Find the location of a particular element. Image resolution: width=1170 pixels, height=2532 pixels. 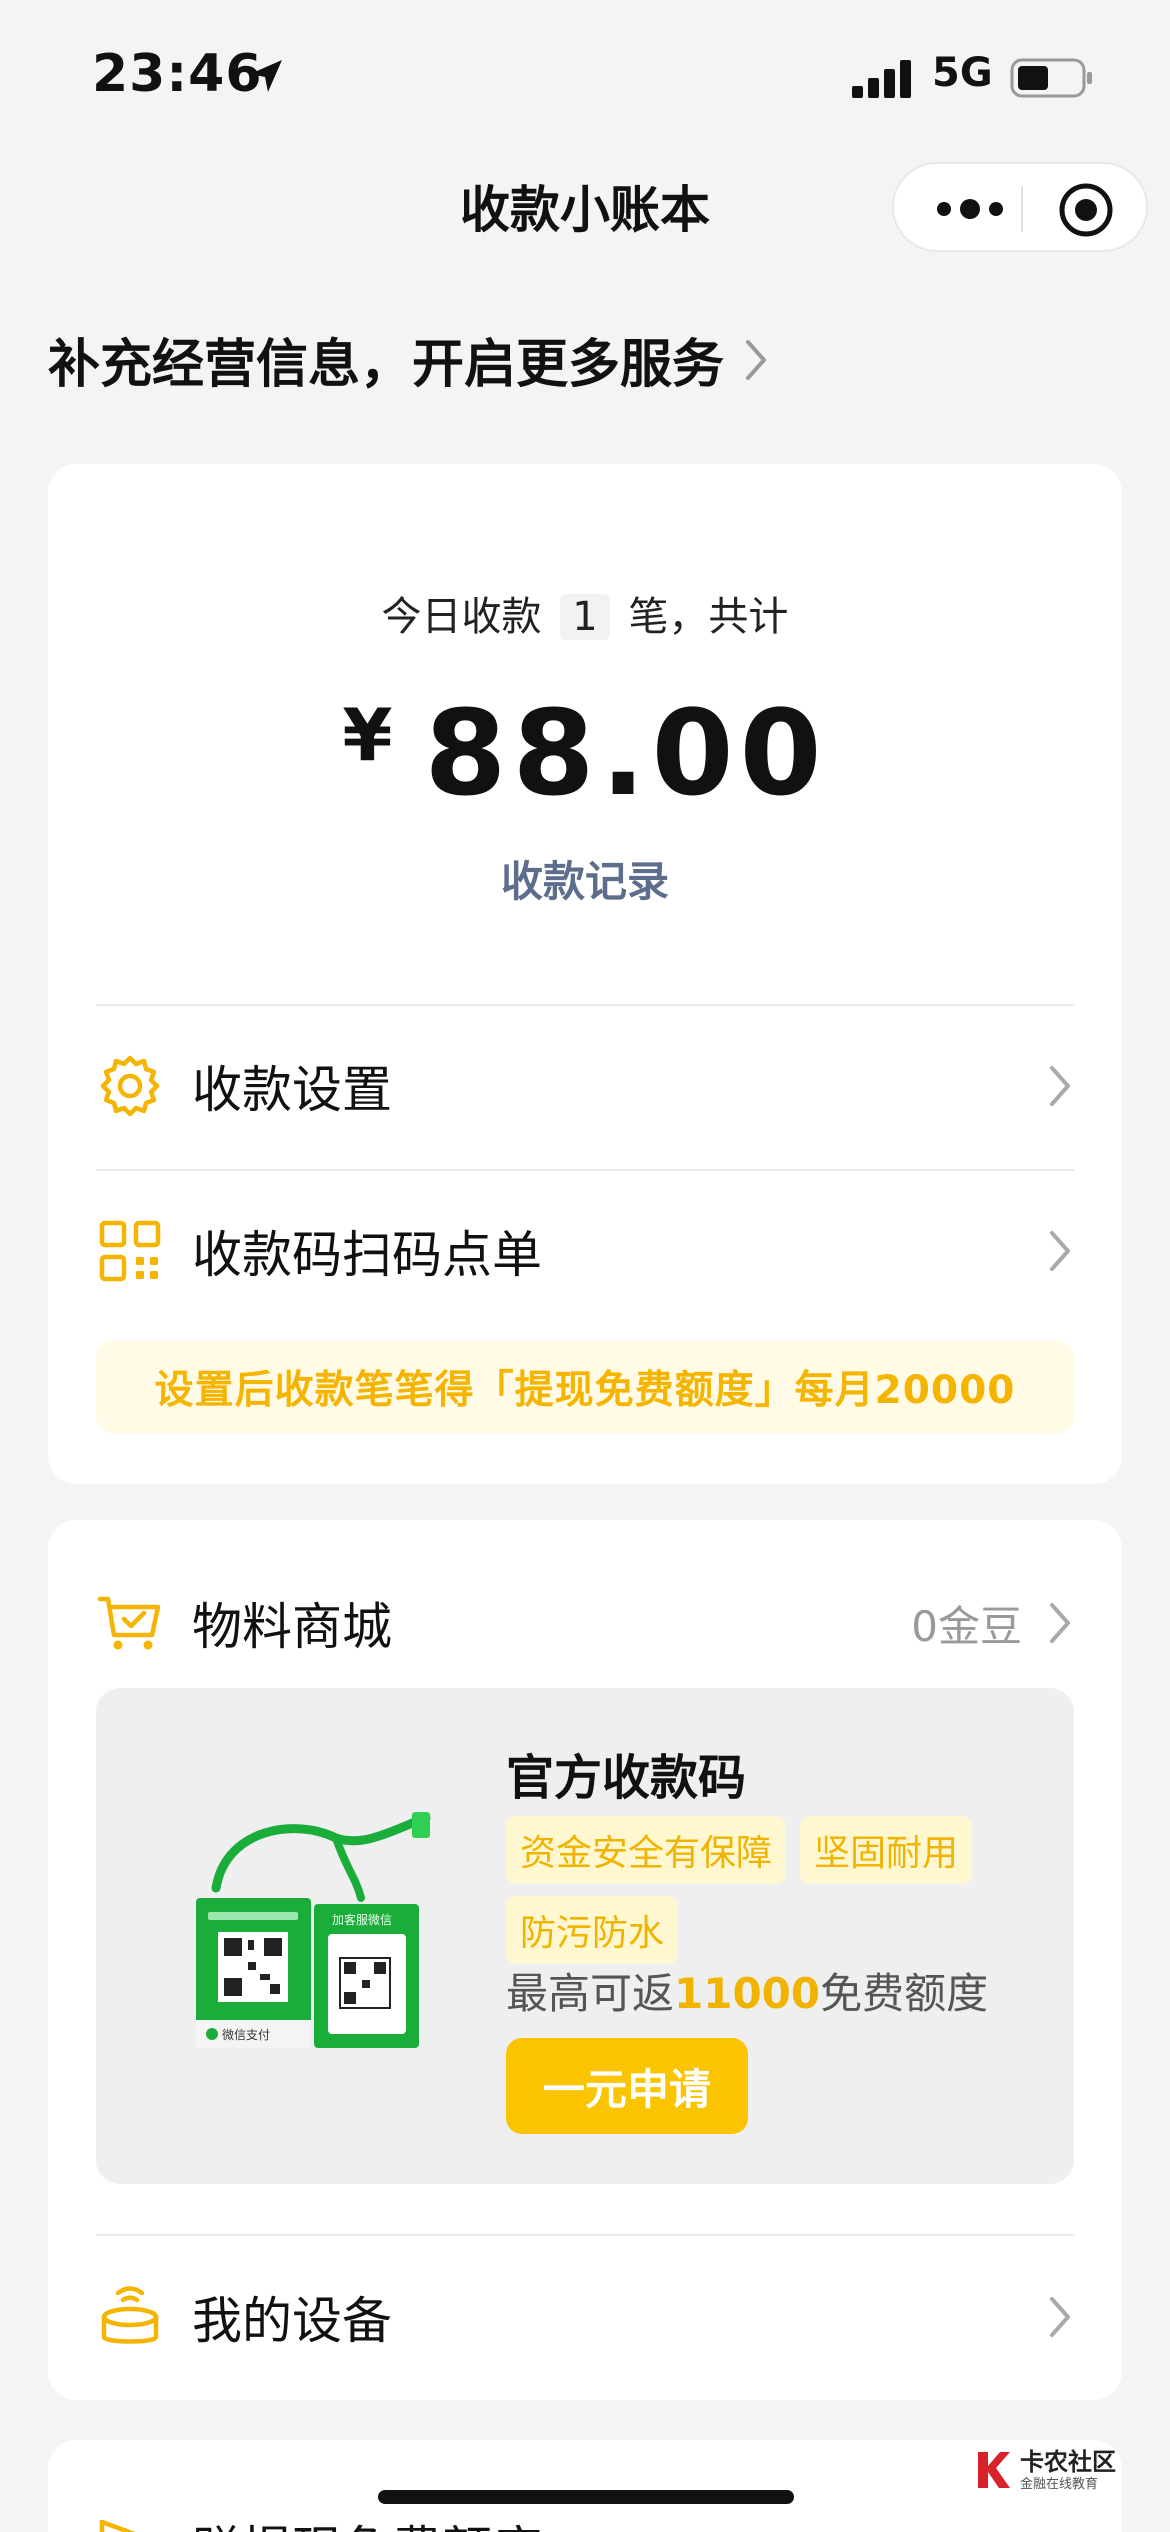

flag-icon is located at coordinates (117, 2525).